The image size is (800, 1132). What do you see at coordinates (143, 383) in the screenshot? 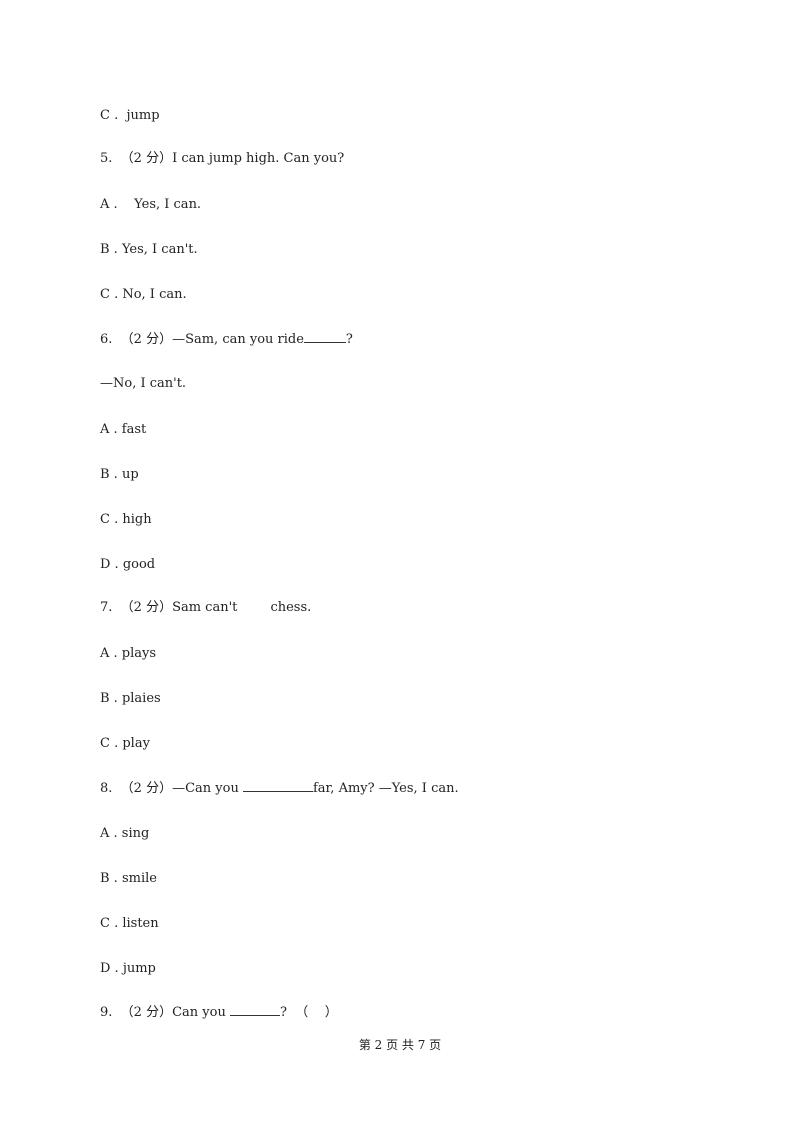
I see `q6-dialogue-response: —No, I can't.` at bounding box center [143, 383].